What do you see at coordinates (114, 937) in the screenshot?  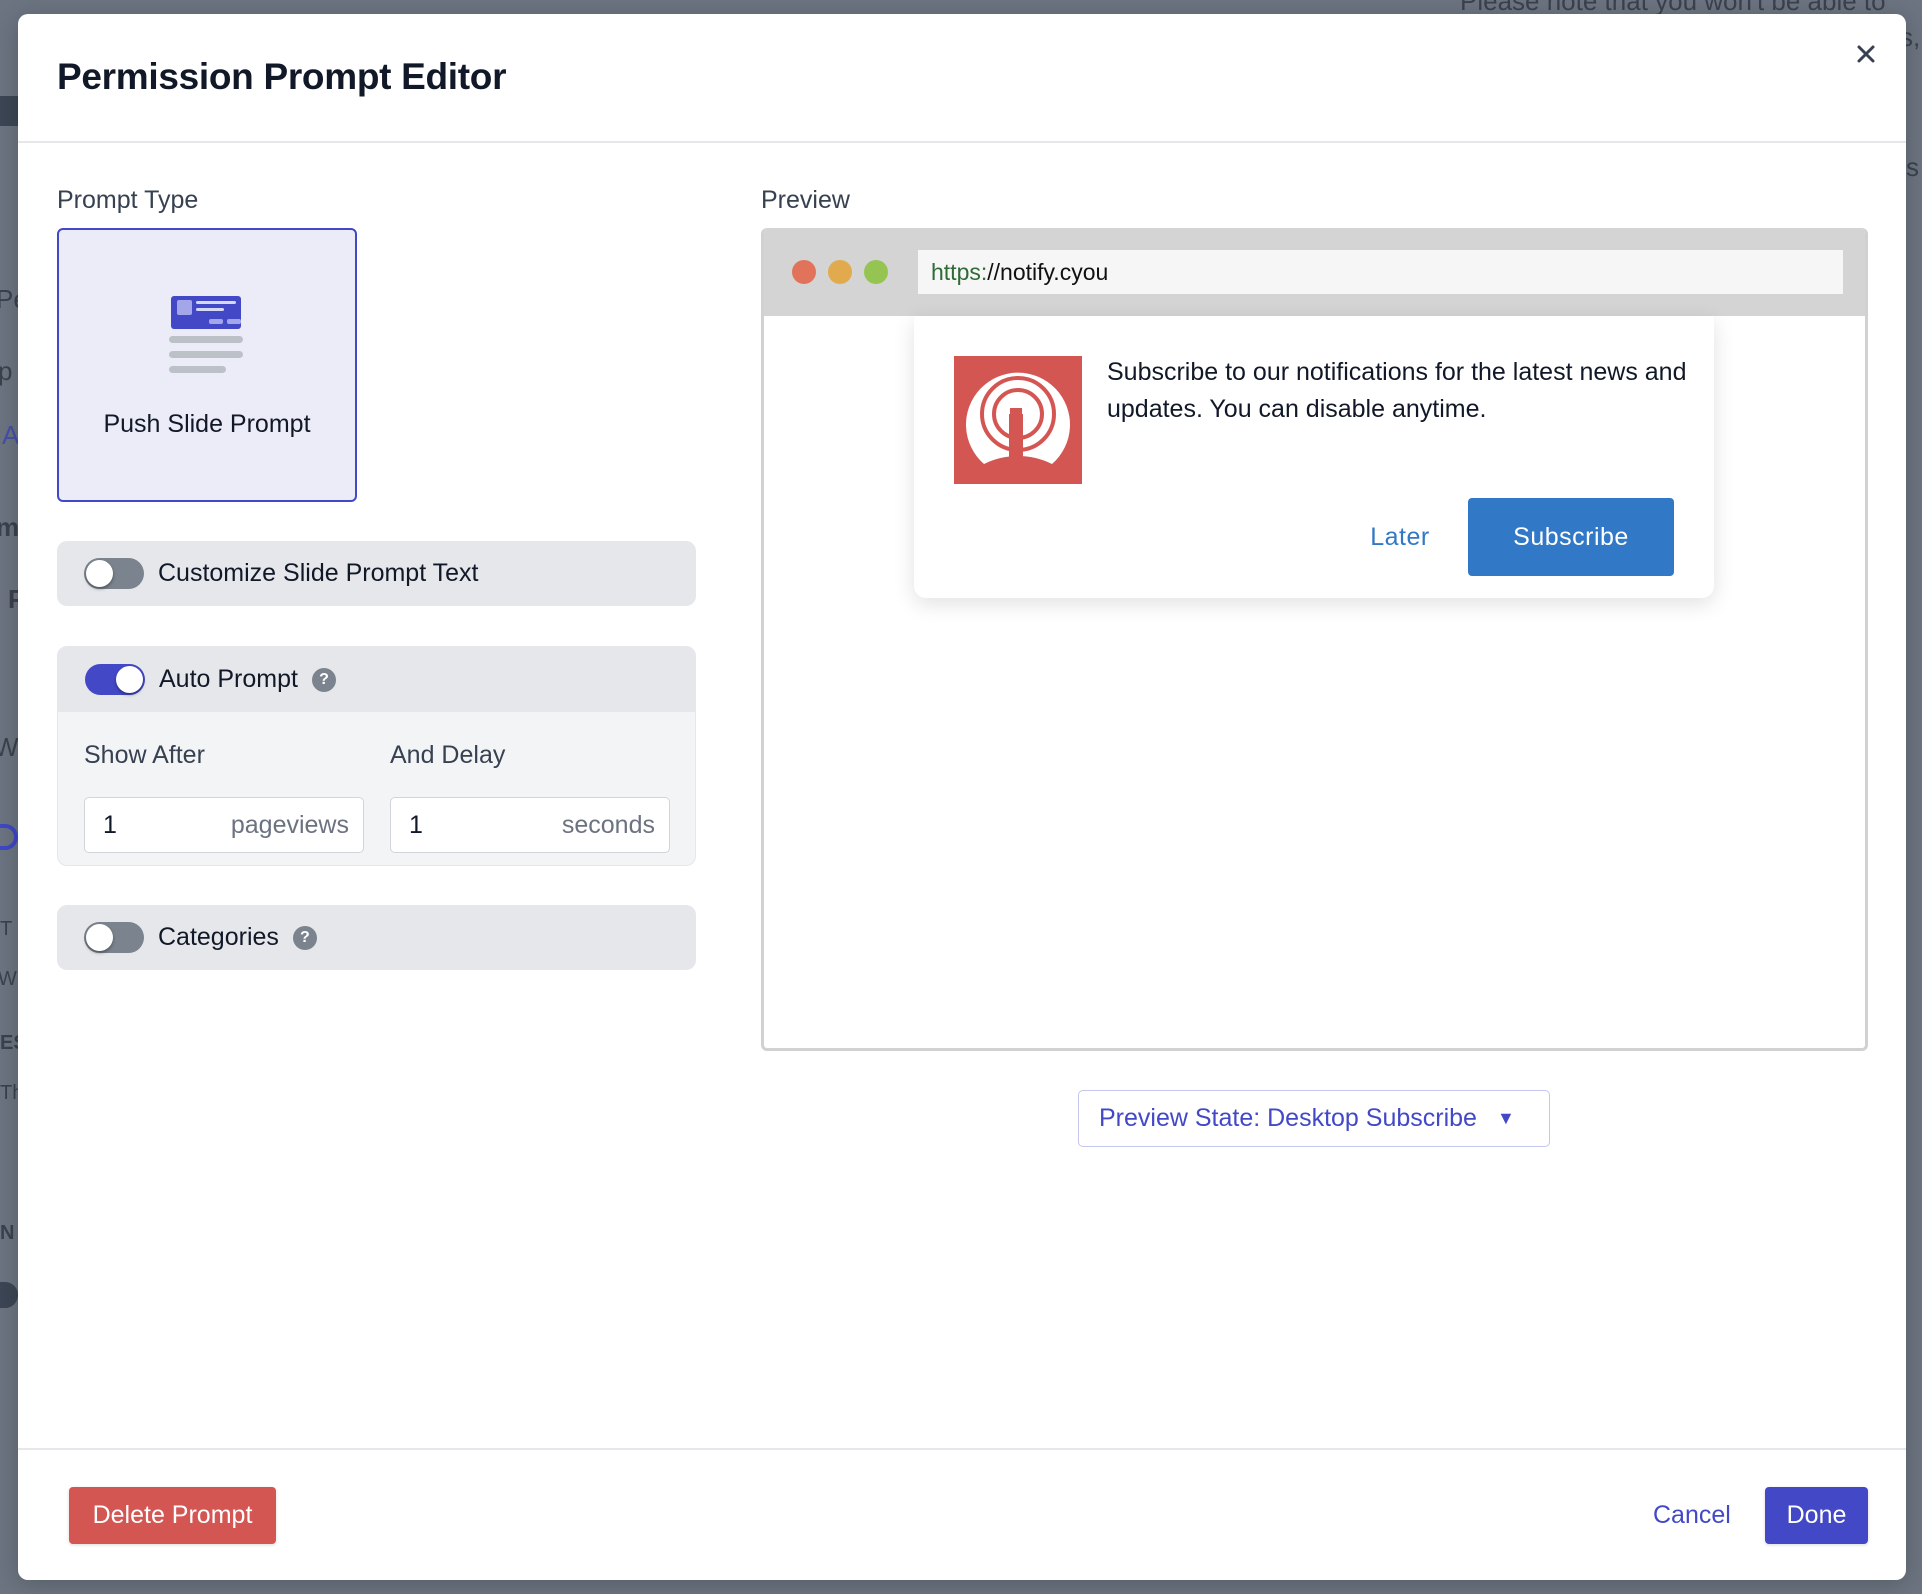 I see `categories-toggle` at bounding box center [114, 937].